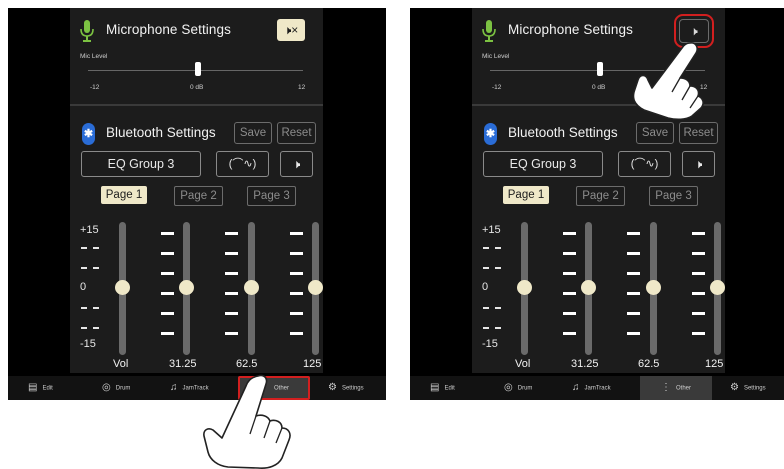 This screenshot has width=784, height=469. I want to click on band-label-125: 125, so click(714, 364).